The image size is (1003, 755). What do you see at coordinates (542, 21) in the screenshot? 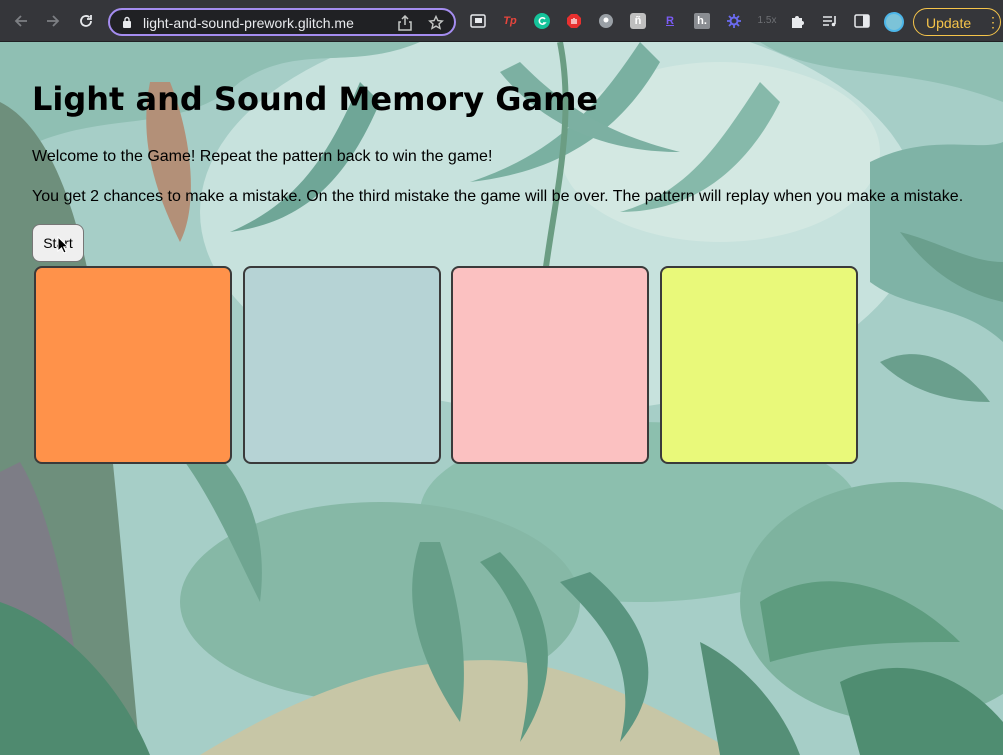
I see `grammarly-extension-icon` at bounding box center [542, 21].